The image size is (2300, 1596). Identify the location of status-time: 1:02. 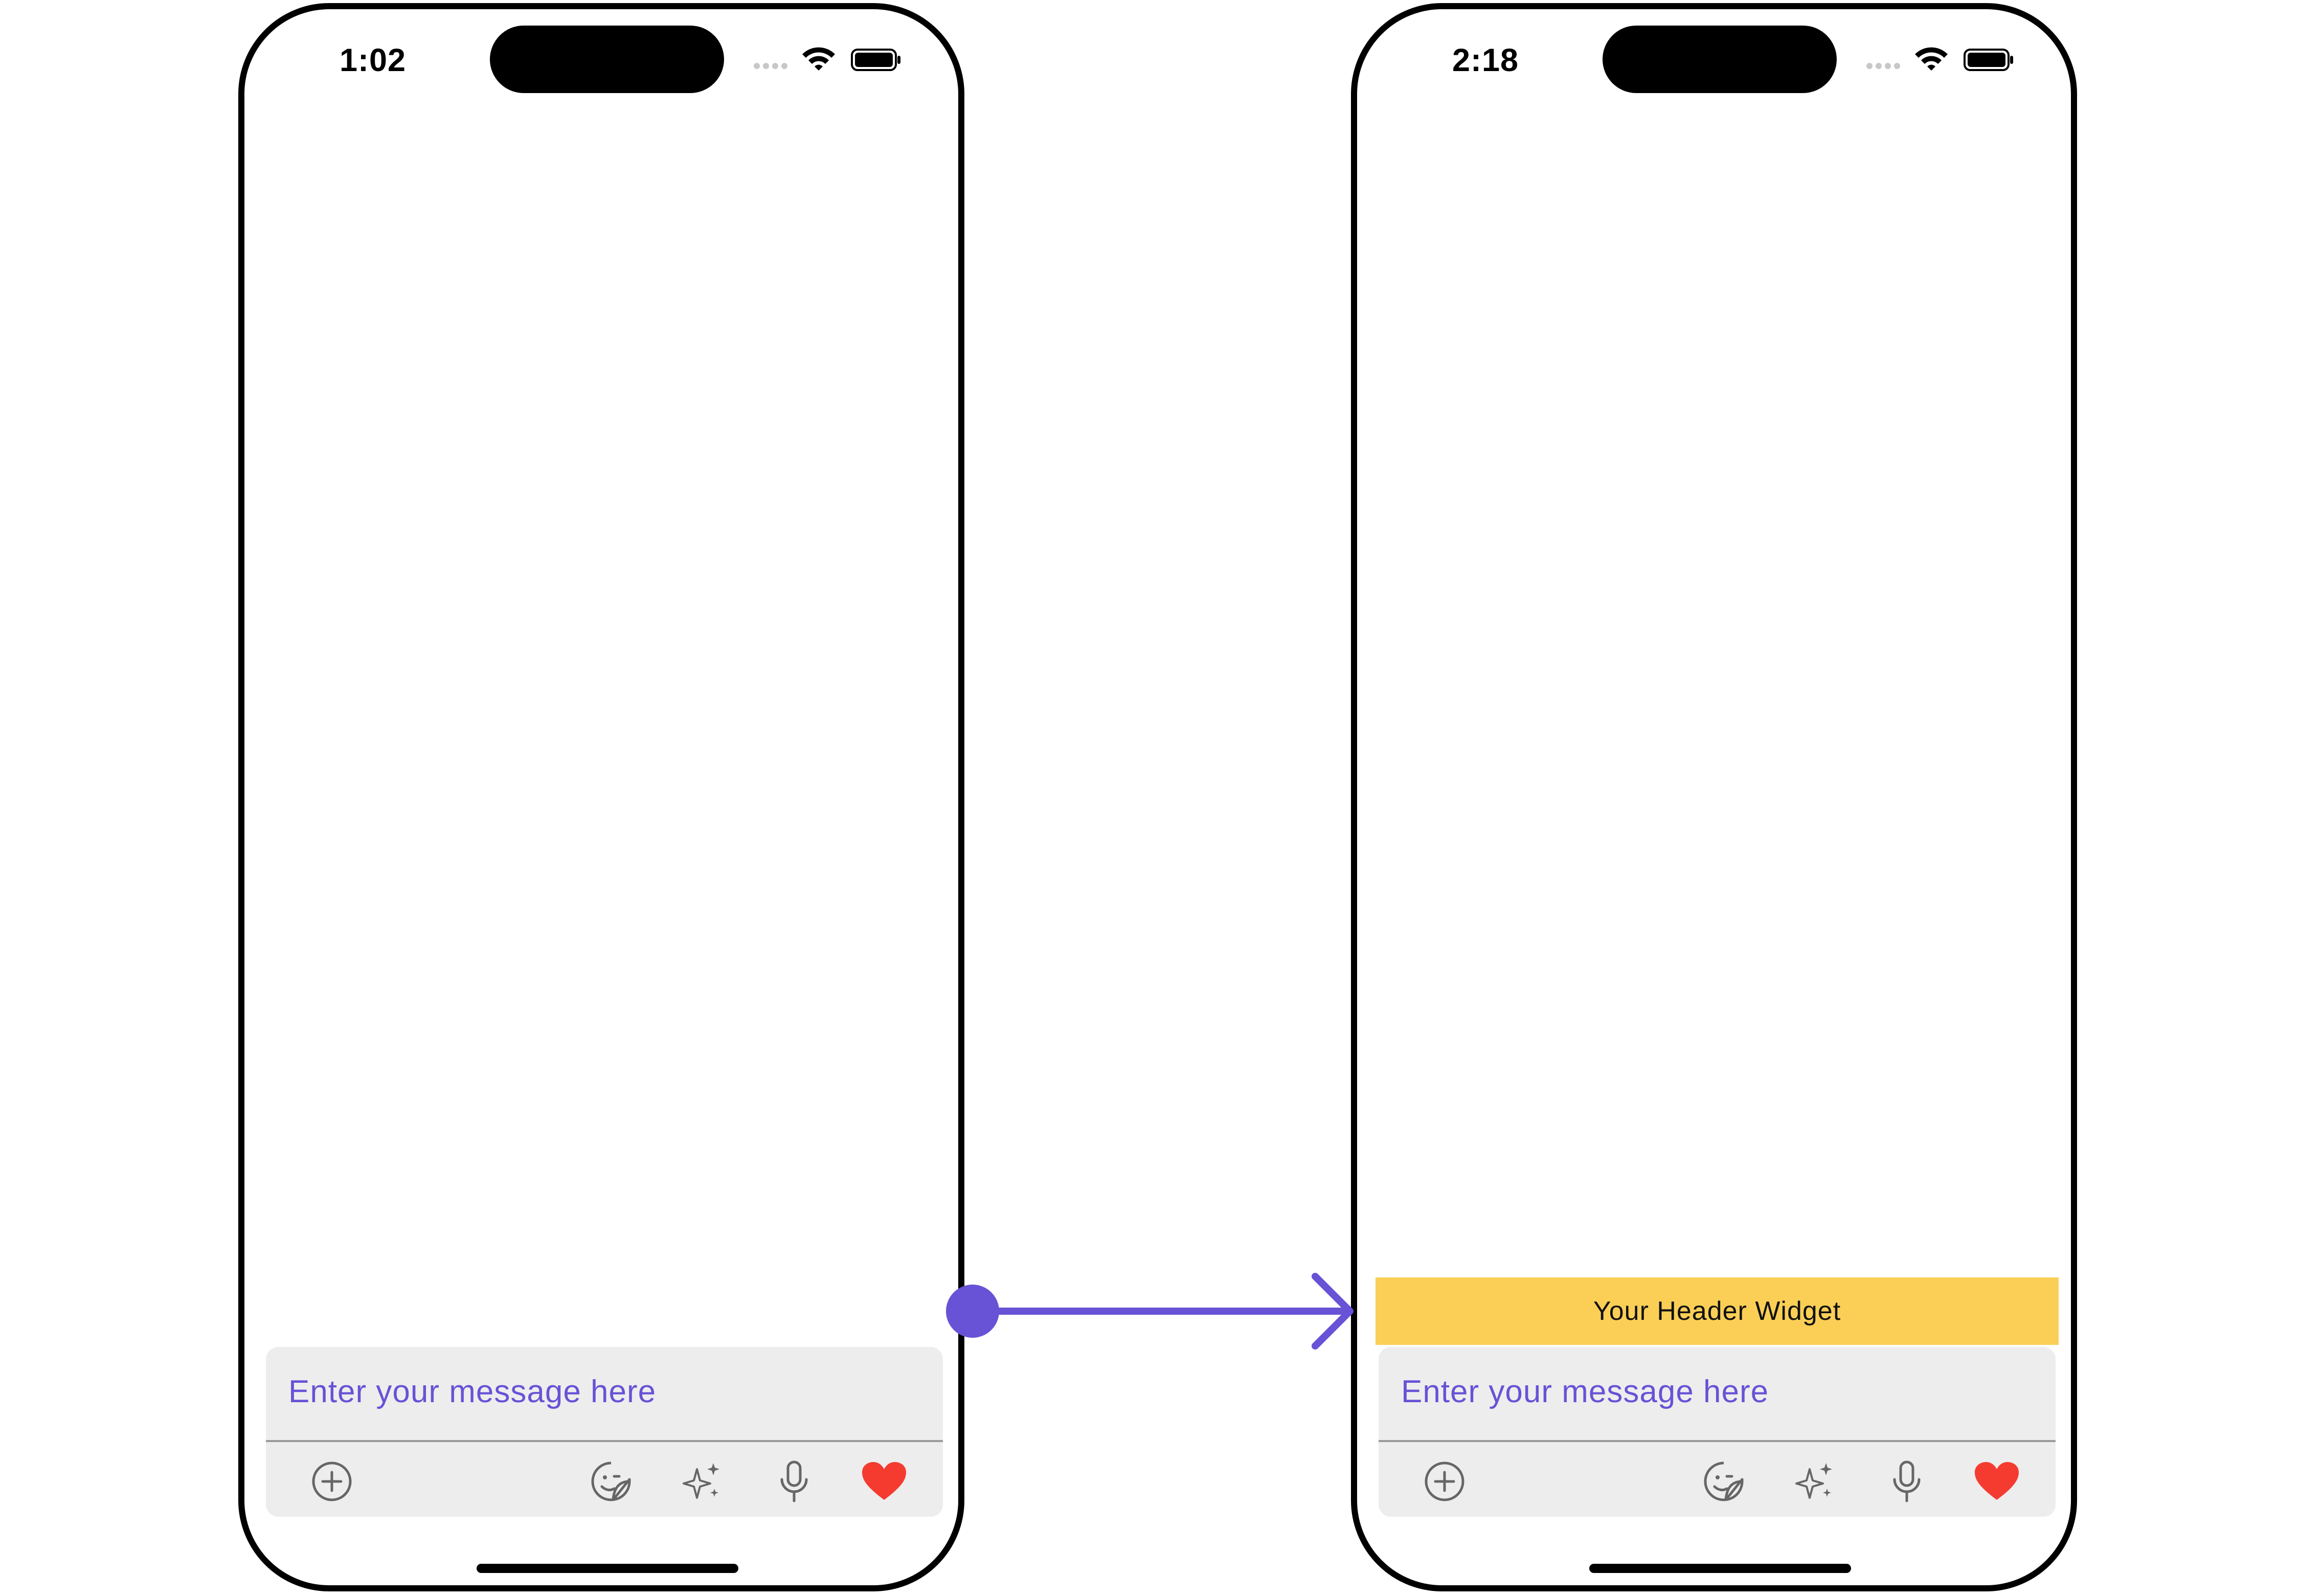
(373, 60).